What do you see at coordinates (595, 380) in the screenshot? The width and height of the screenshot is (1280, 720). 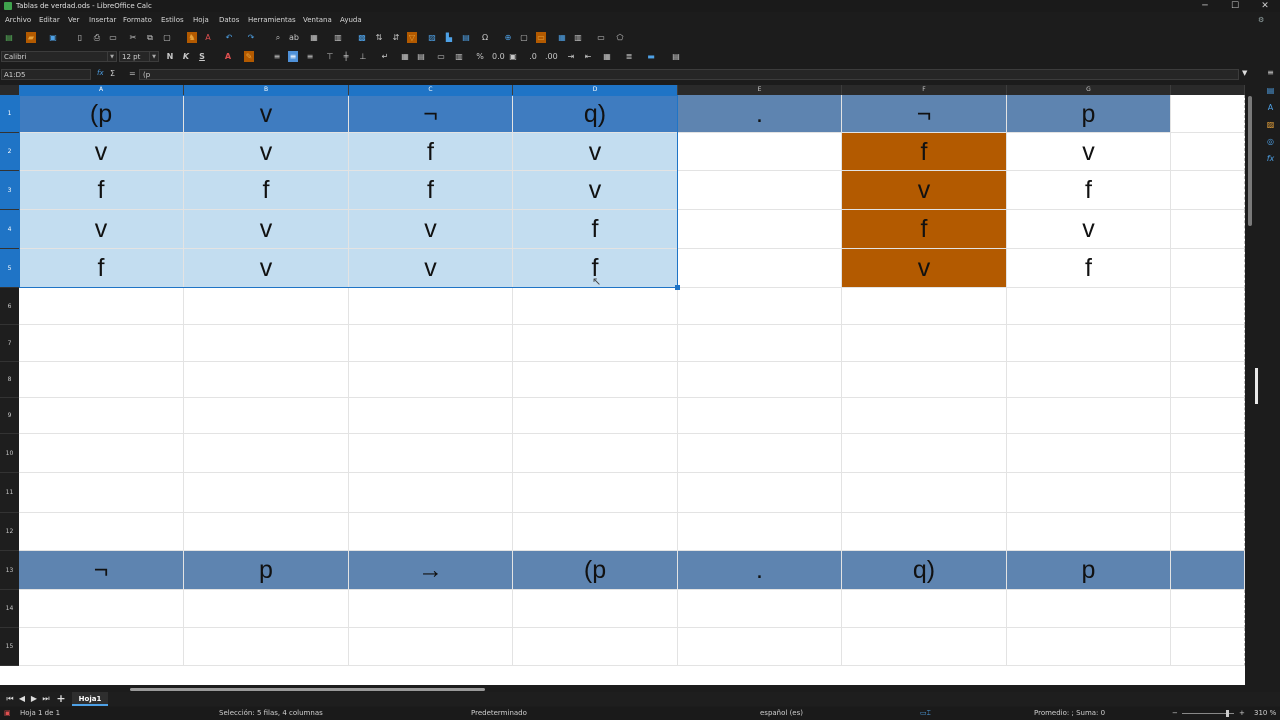 I see `cell-d8` at bounding box center [595, 380].